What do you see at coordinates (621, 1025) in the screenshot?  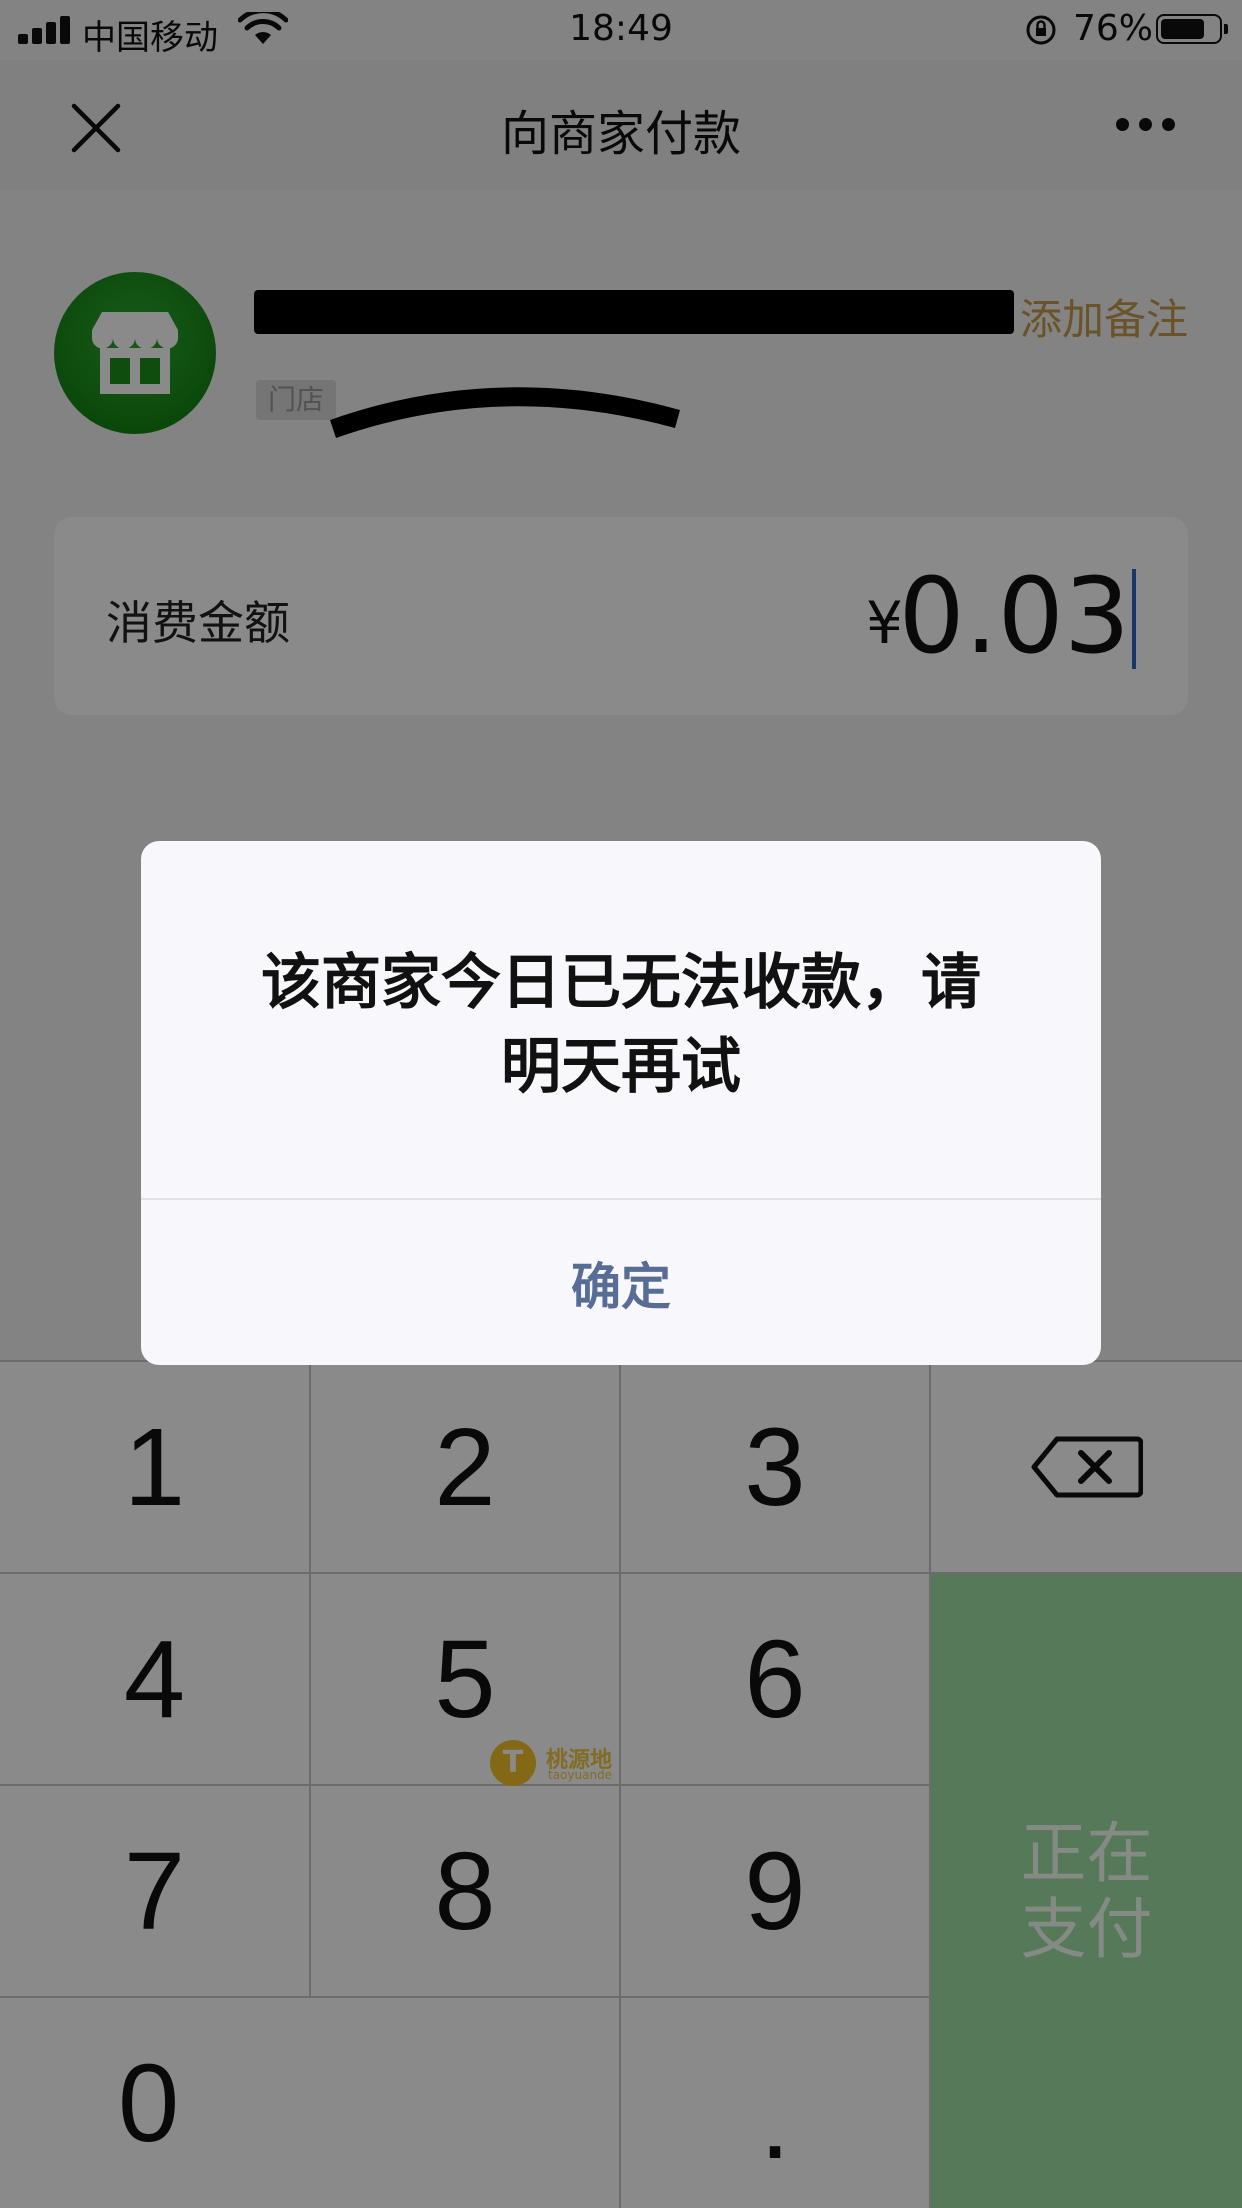 I see `dialog-message: 该商家今日已无法收款，请 明天再试` at bounding box center [621, 1025].